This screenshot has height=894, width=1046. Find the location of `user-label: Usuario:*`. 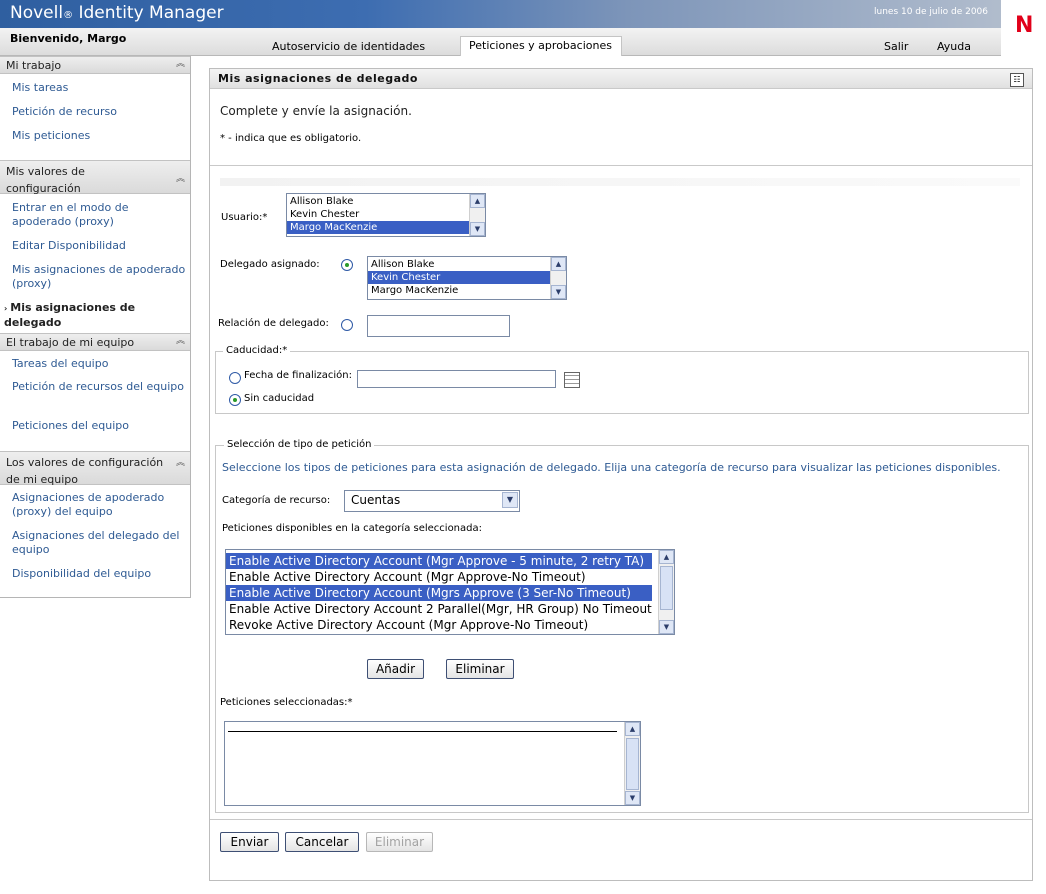

user-label: Usuario:* is located at coordinates (244, 217).